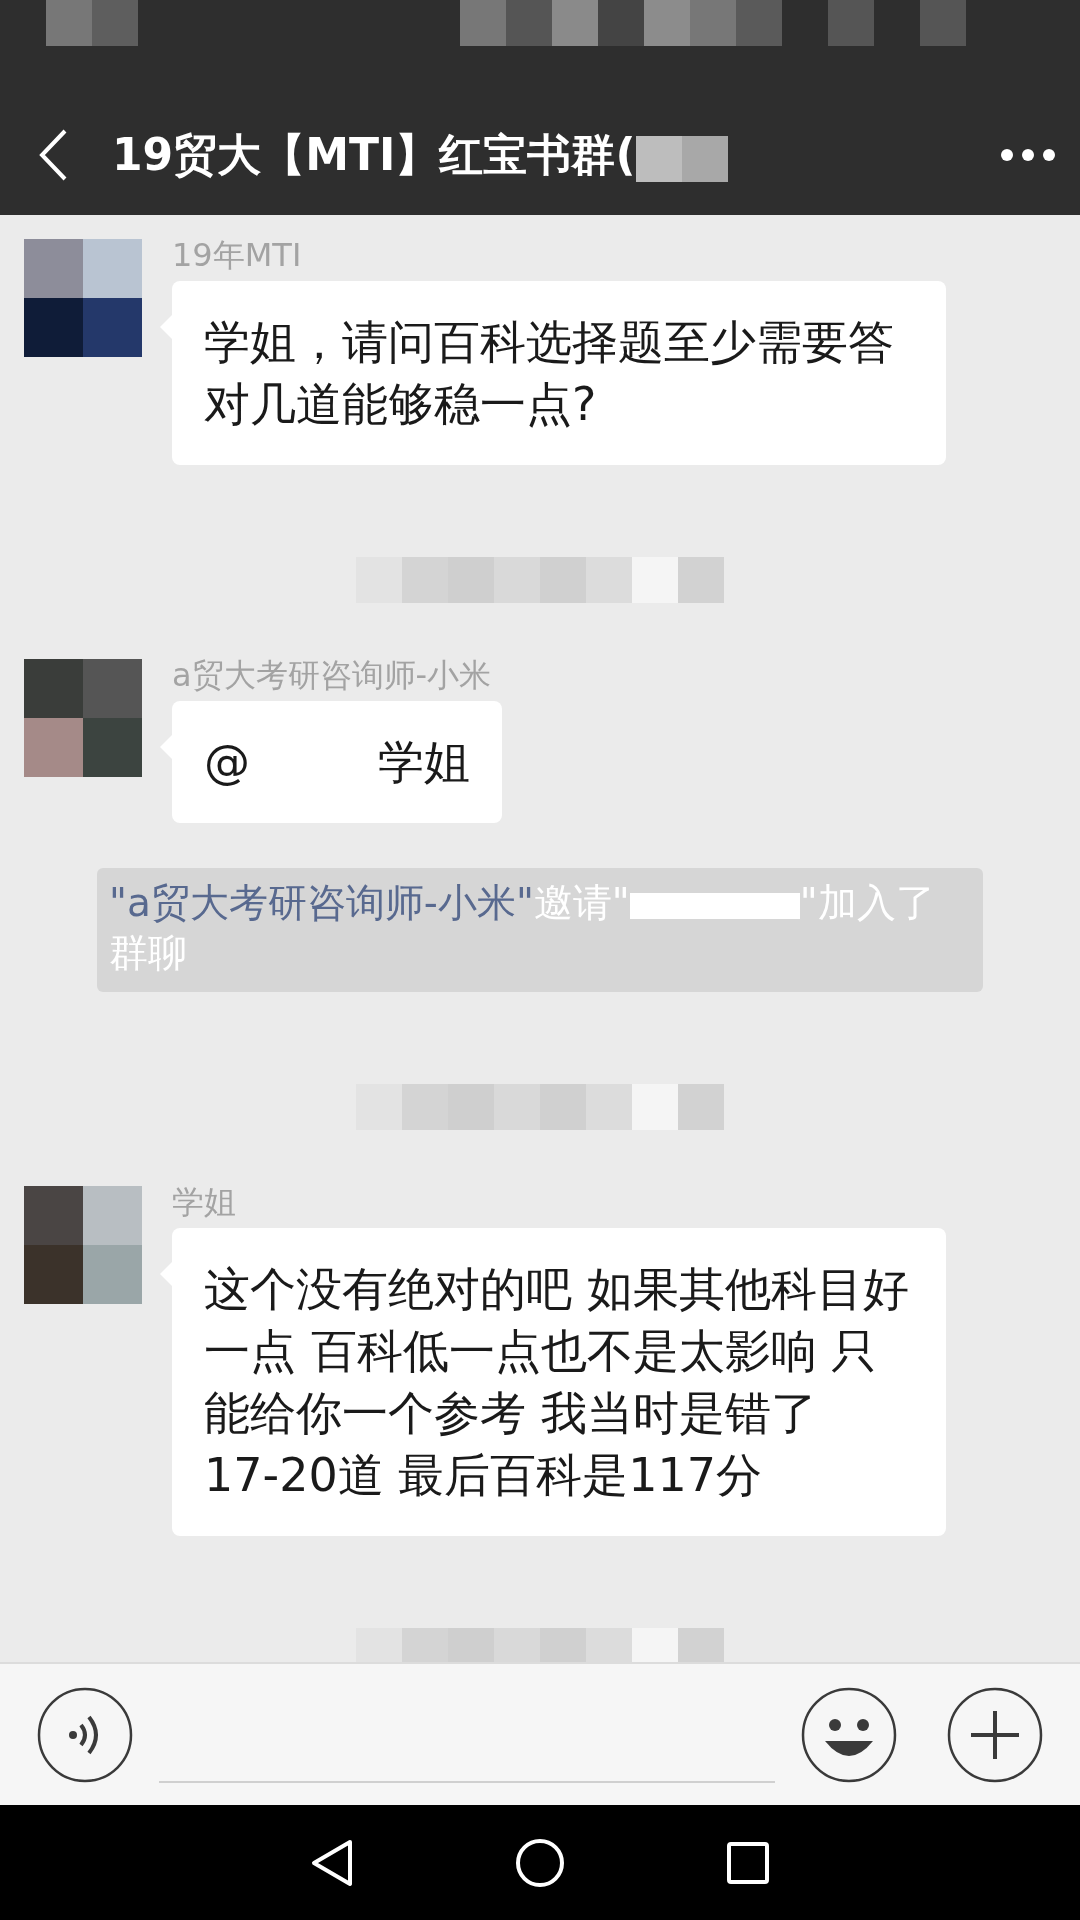 This screenshot has width=1080, height=1920. What do you see at coordinates (556, 1382) in the screenshot?
I see `message-text: 这个没有绝对的吧 如果其他科目好一点 百科低一点也不是太影响 只能给你一个参考 我当时是错了17-20道 最后百科是117分` at bounding box center [556, 1382].